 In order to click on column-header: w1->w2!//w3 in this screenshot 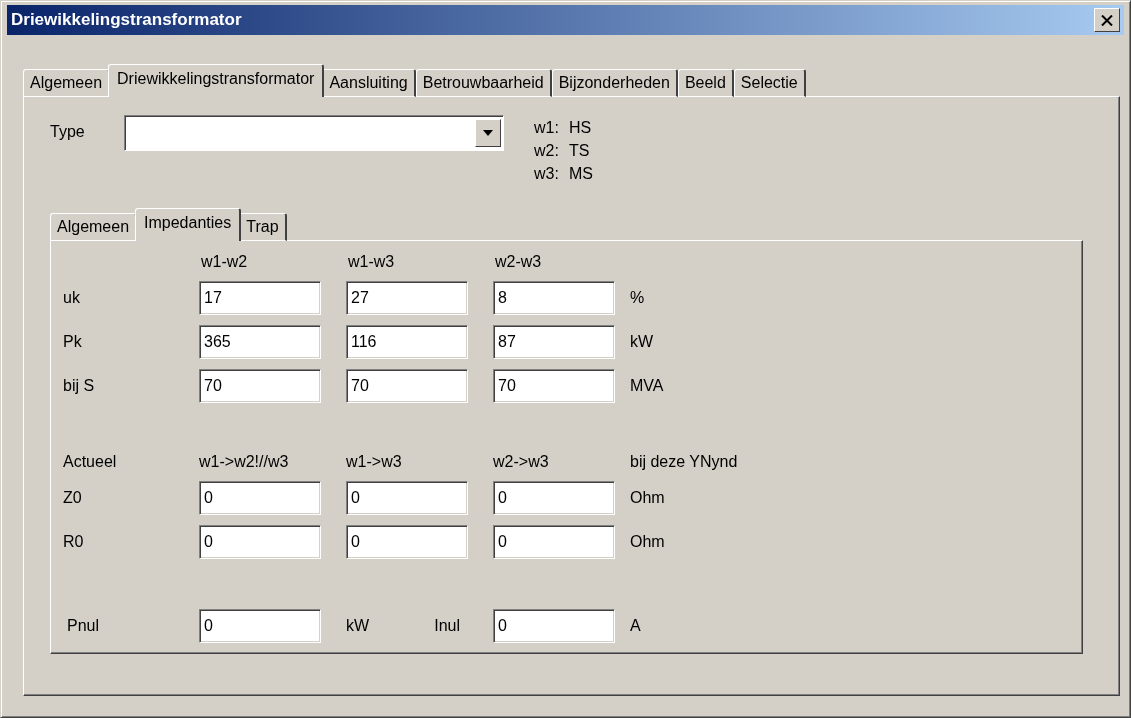, I will do `click(244, 462)`.